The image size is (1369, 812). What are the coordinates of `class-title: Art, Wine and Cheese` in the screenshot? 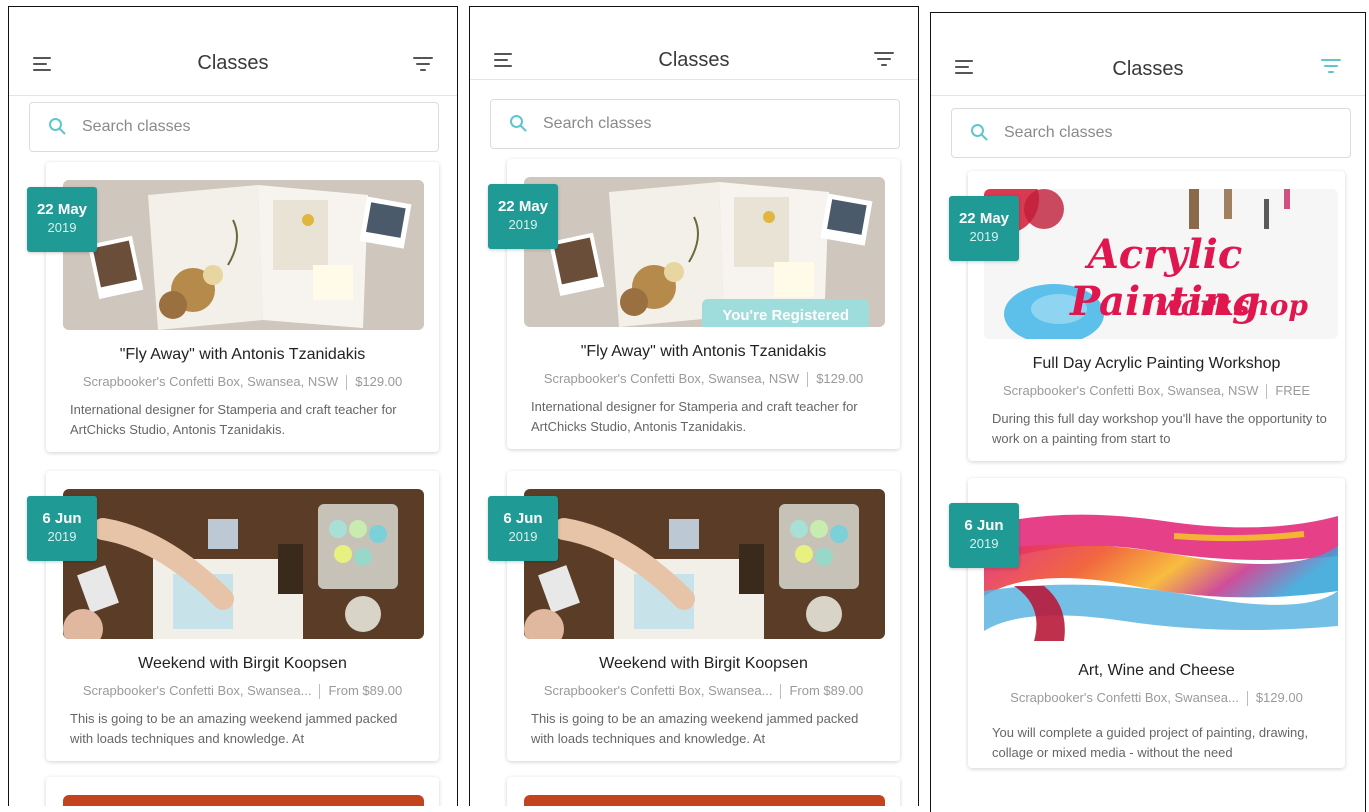 It's located at (1156, 670).